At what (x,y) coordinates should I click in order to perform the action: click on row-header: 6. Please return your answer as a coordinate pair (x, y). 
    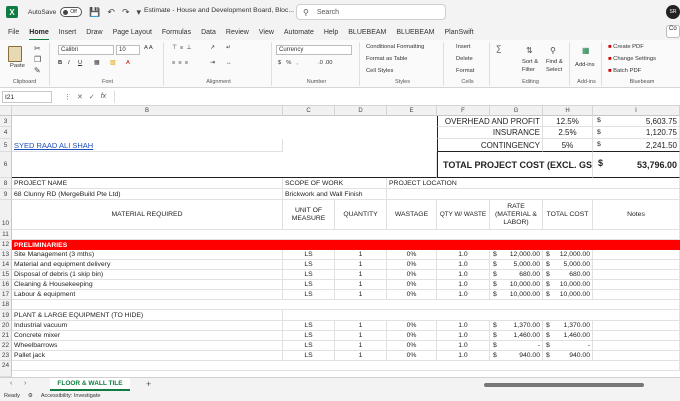
    Looking at the image, I should click on (6, 165).